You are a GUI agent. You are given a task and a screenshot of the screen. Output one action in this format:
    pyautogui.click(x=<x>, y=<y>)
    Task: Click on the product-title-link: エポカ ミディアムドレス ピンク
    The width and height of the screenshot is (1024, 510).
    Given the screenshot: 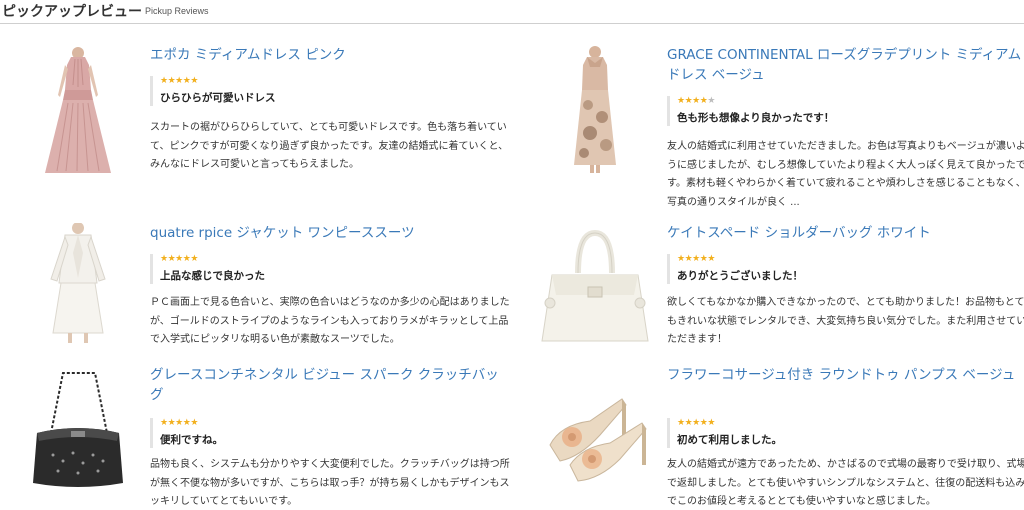 What is the action you would take?
    pyautogui.click(x=330, y=55)
    